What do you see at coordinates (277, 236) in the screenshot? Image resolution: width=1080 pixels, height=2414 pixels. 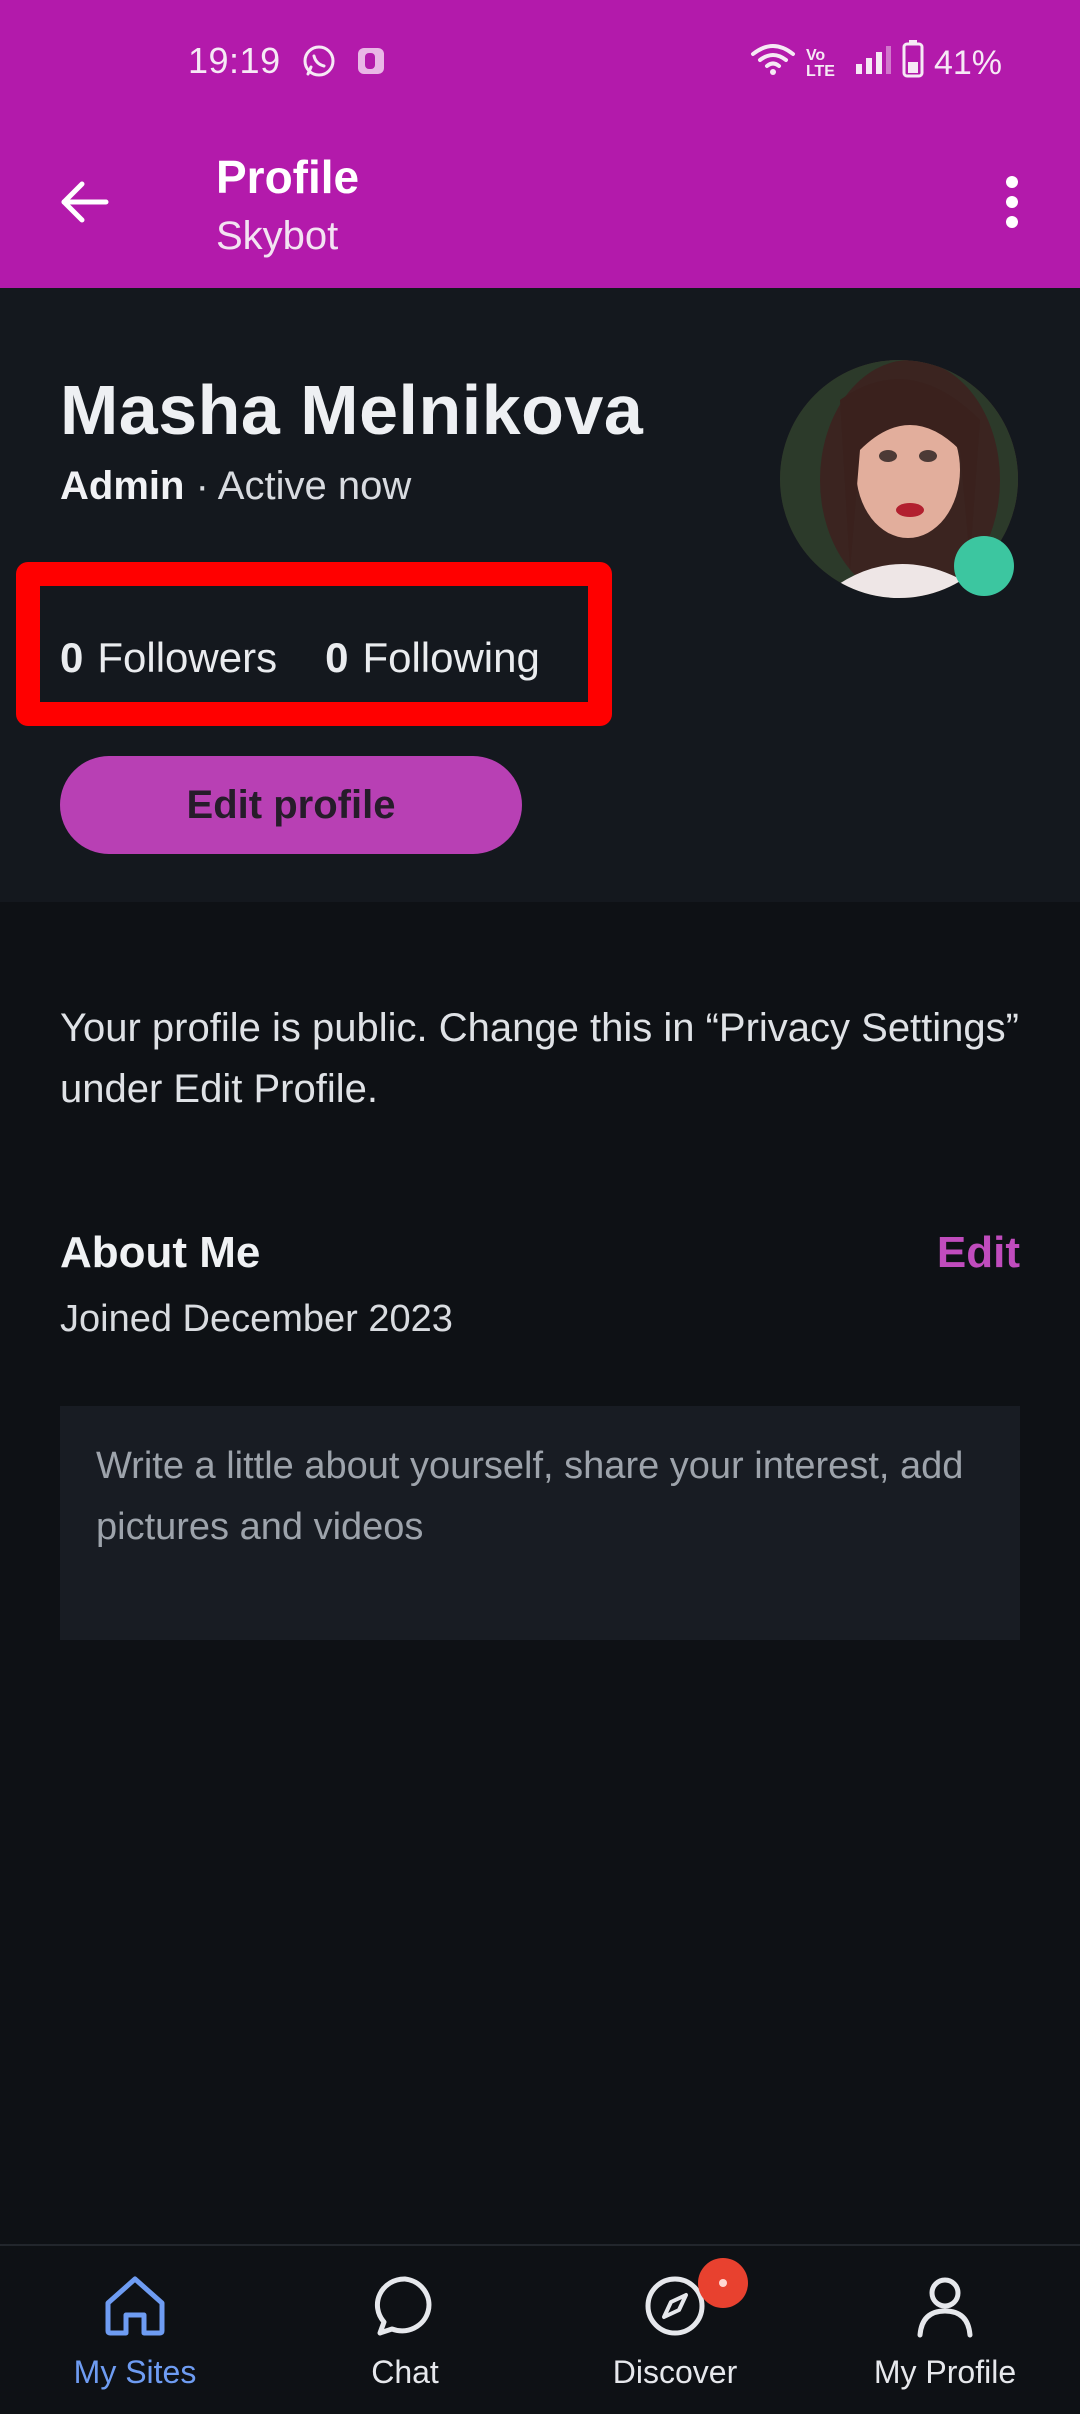 I see `site-name: Skybot` at bounding box center [277, 236].